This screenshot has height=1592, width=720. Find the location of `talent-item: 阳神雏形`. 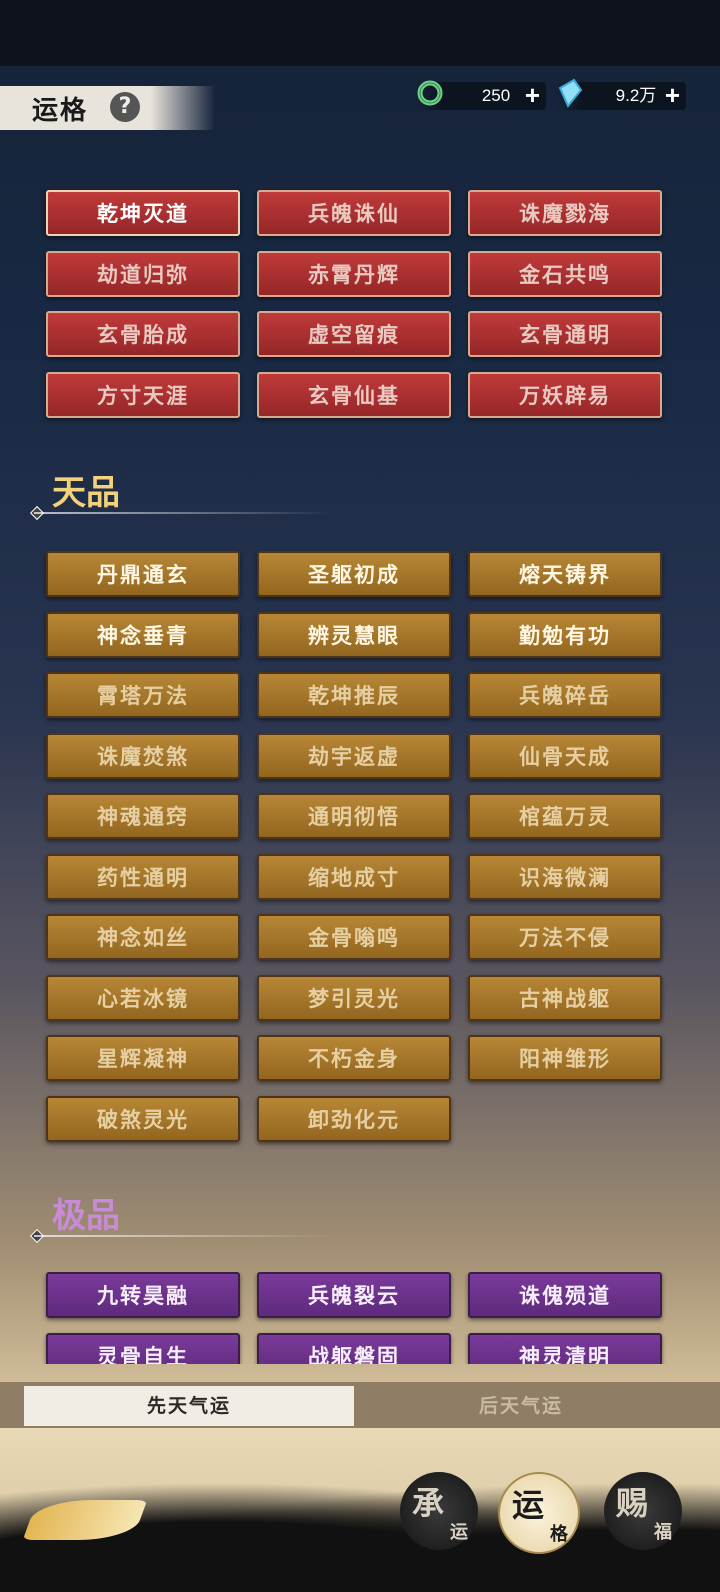

talent-item: 阳神雏形 is located at coordinates (565, 1058).